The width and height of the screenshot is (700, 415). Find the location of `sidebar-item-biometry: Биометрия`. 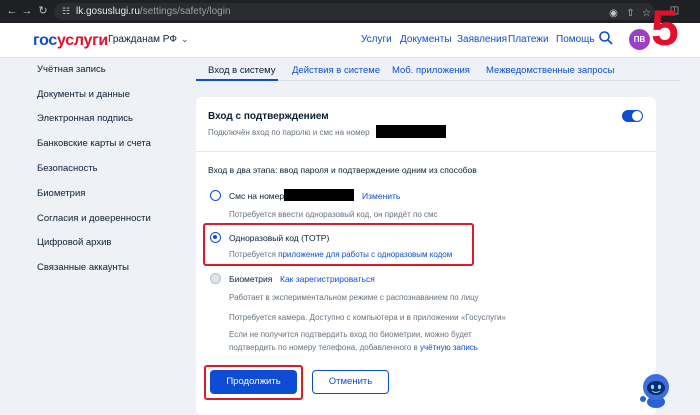

sidebar-item-biometry: Биометрия is located at coordinates (61, 193).